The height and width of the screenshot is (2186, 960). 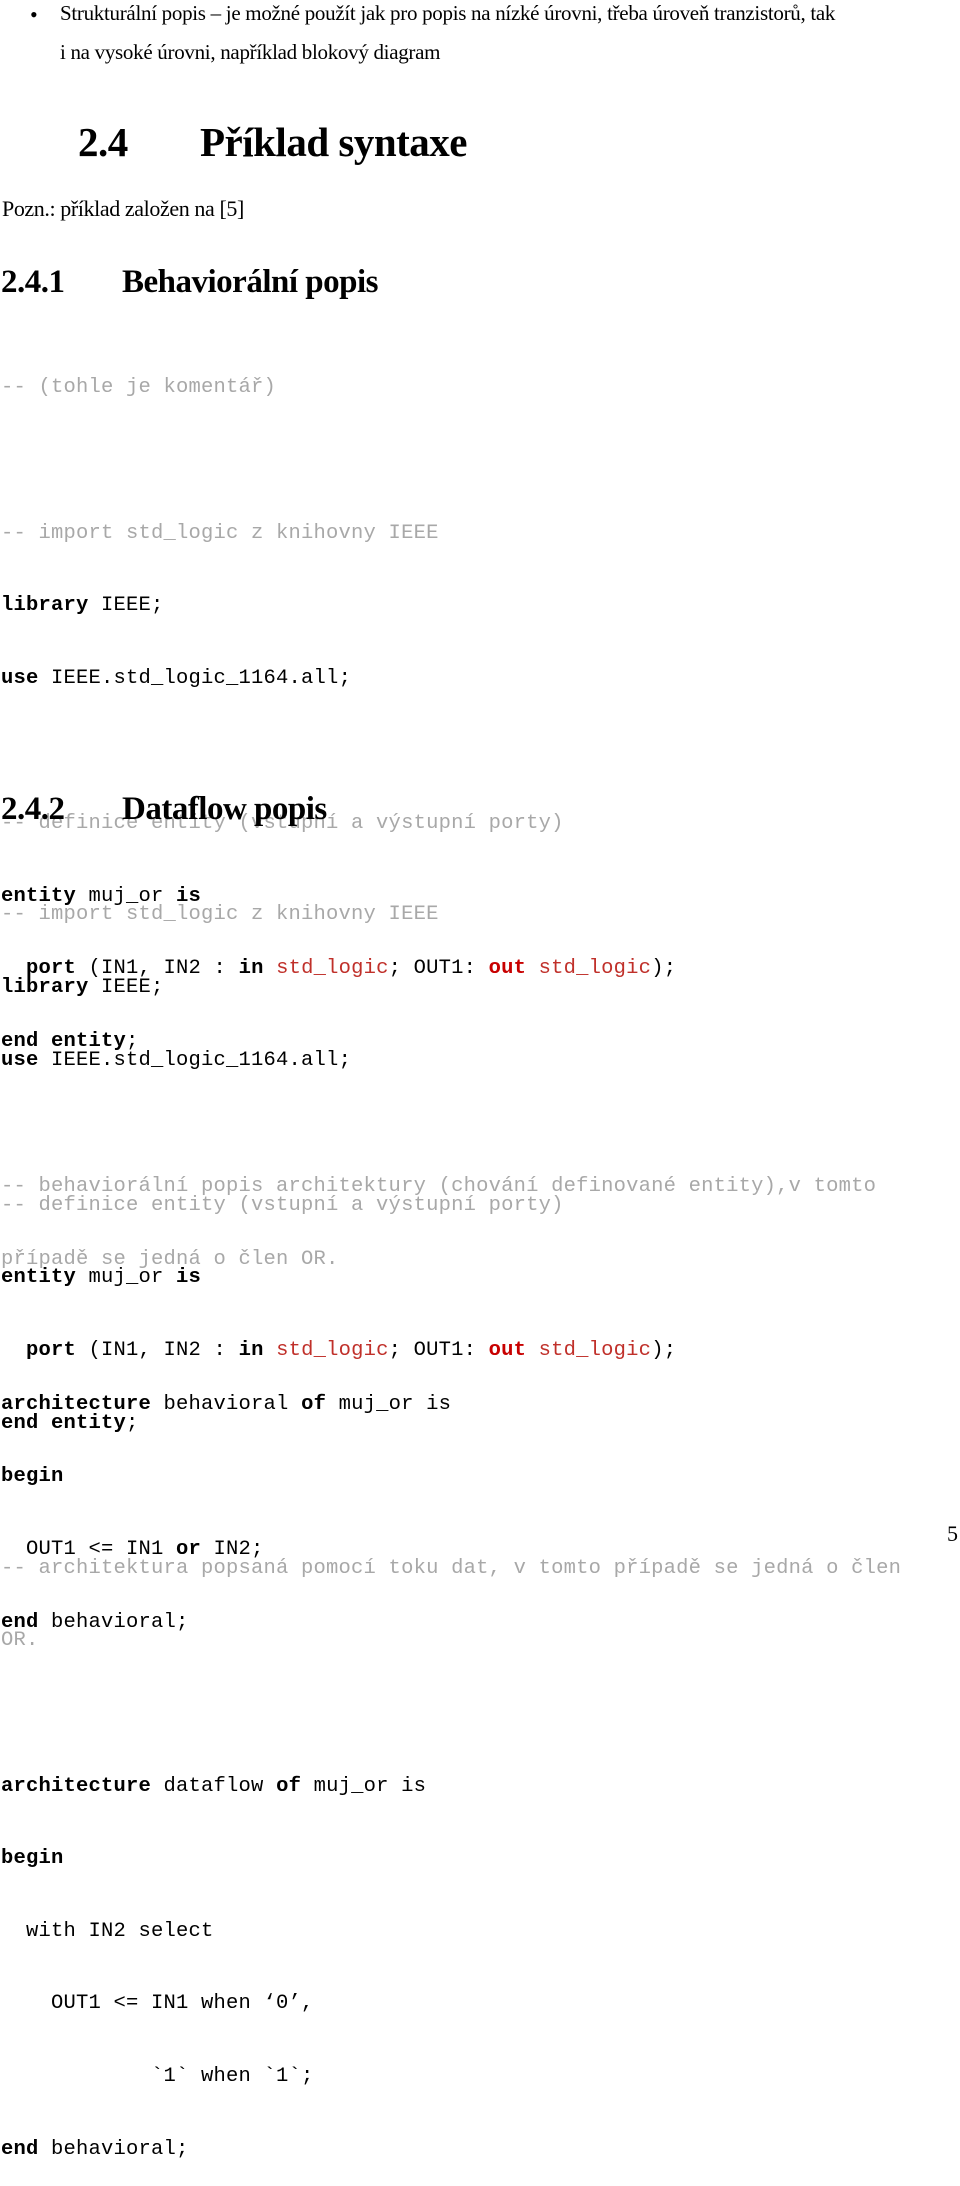 I want to click on section-title: Příklad syntaxe, so click(x=334, y=142).